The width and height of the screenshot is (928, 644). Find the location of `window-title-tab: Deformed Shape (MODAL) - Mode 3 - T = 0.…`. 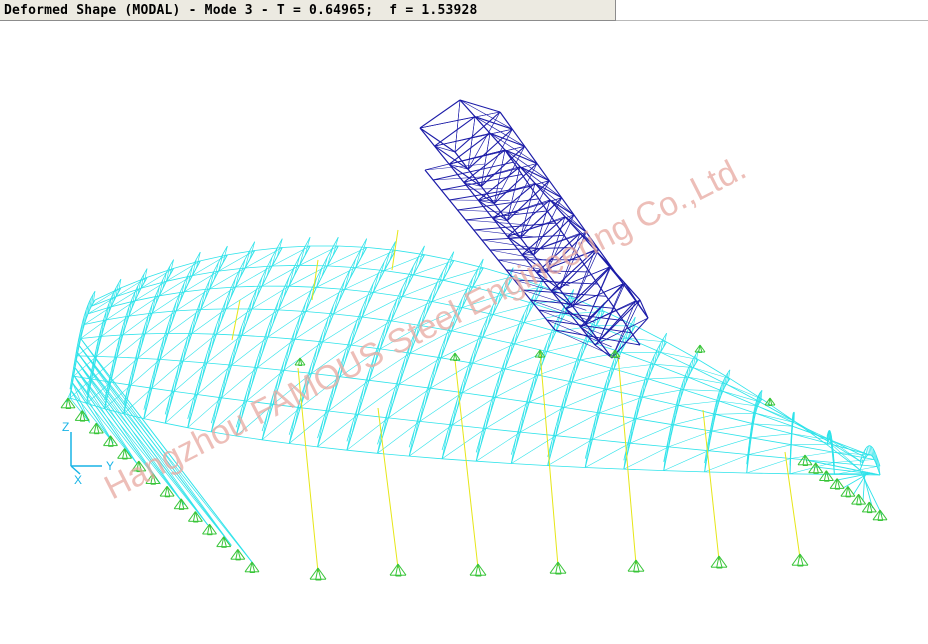

window-title-tab: Deformed Shape (MODAL) - Mode 3 - T = 0.… is located at coordinates (308, 10).